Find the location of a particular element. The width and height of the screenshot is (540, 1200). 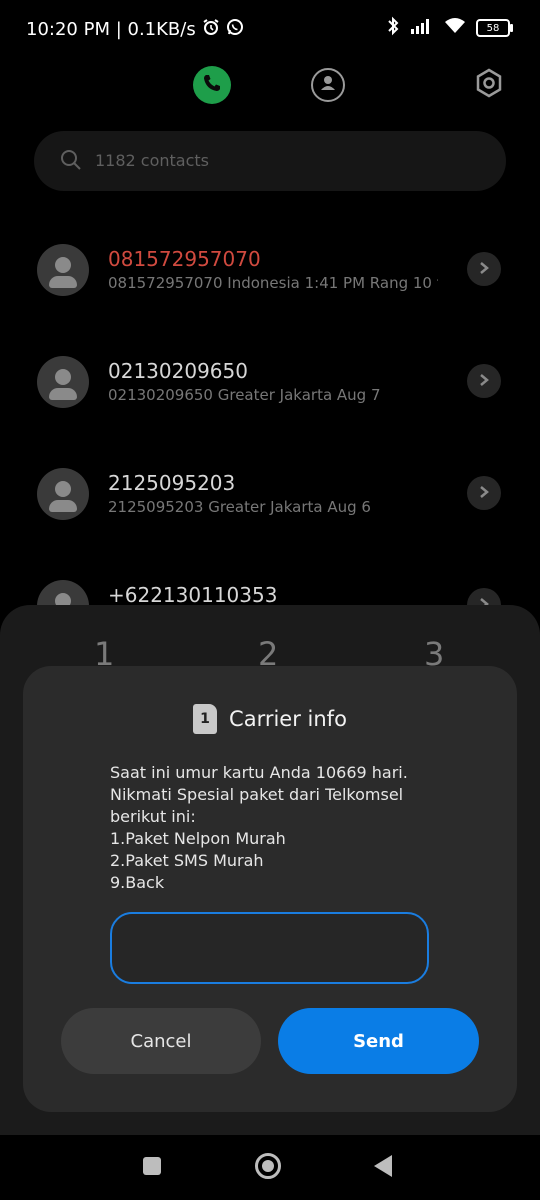

tab-settings is located at coordinates (489, 85).